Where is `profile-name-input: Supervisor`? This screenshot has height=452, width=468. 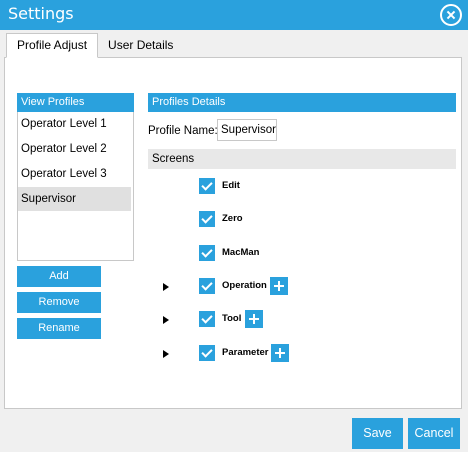 profile-name-input: Supervisor is located at coordinates (247, 130).